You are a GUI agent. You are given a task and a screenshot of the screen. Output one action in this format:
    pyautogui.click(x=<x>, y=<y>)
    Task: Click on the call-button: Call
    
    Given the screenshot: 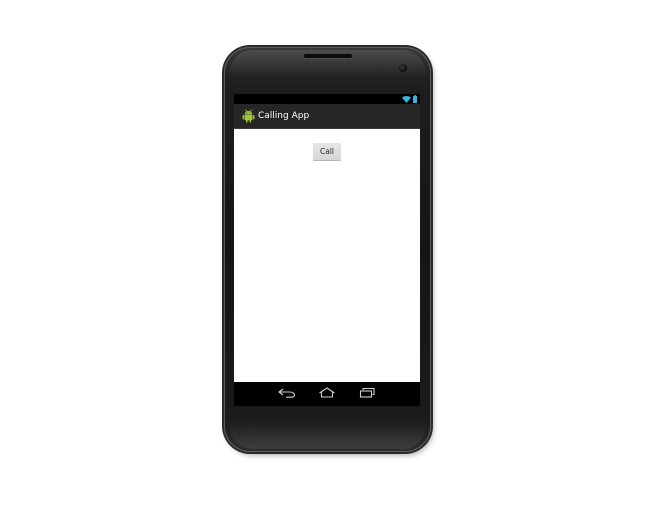 What is the action you would take?
    pyautogui.click(x=327, y=152)
    